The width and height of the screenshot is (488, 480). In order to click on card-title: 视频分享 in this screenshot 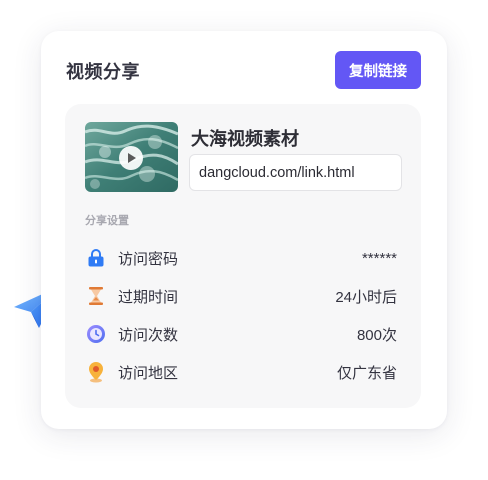, I will do `click(103, 72)`.